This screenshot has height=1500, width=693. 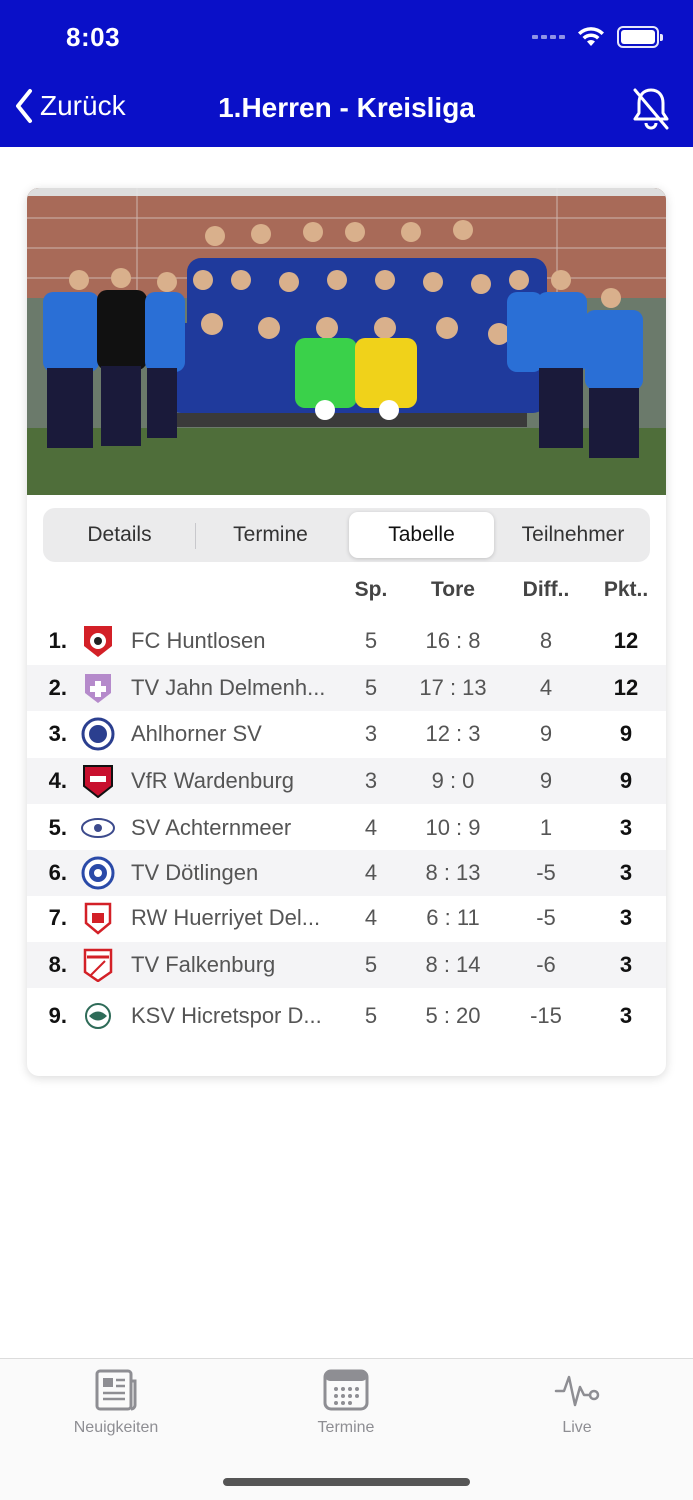 What do you see at coordinates (546, 827) in the screenshot?
I see `goal-difference: 1` at bounding box center [546, 827].